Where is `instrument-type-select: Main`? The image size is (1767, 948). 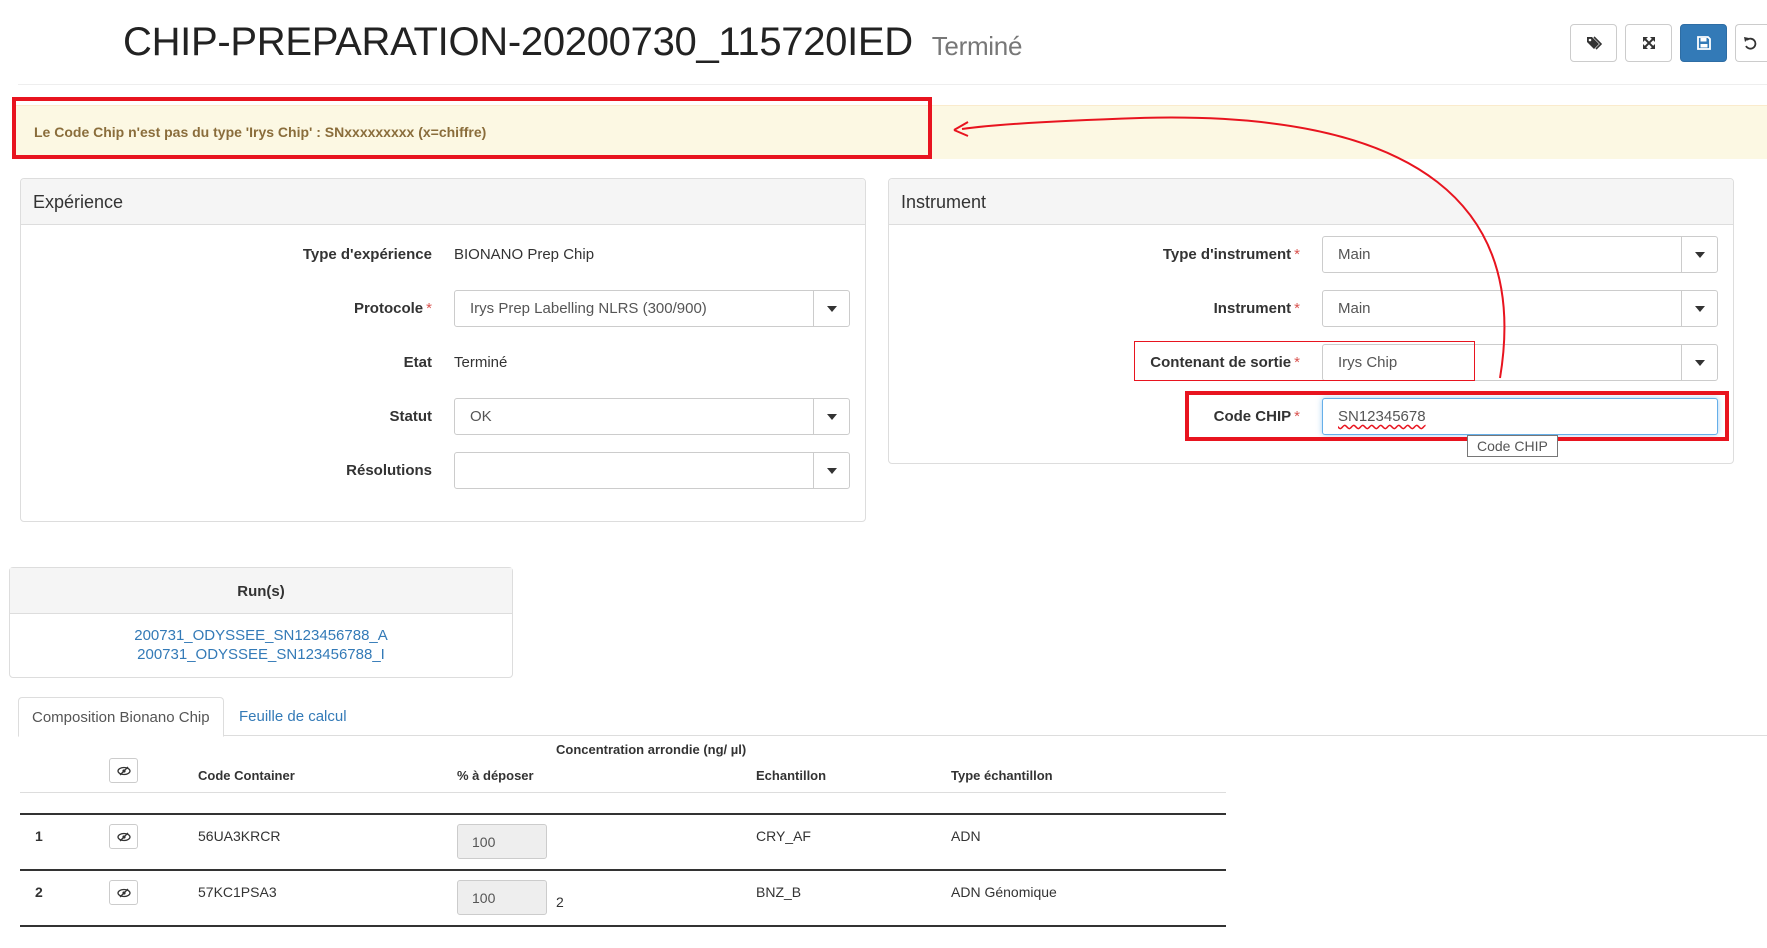 instrument-type-select: Main is located at coordinates (1520, 254).